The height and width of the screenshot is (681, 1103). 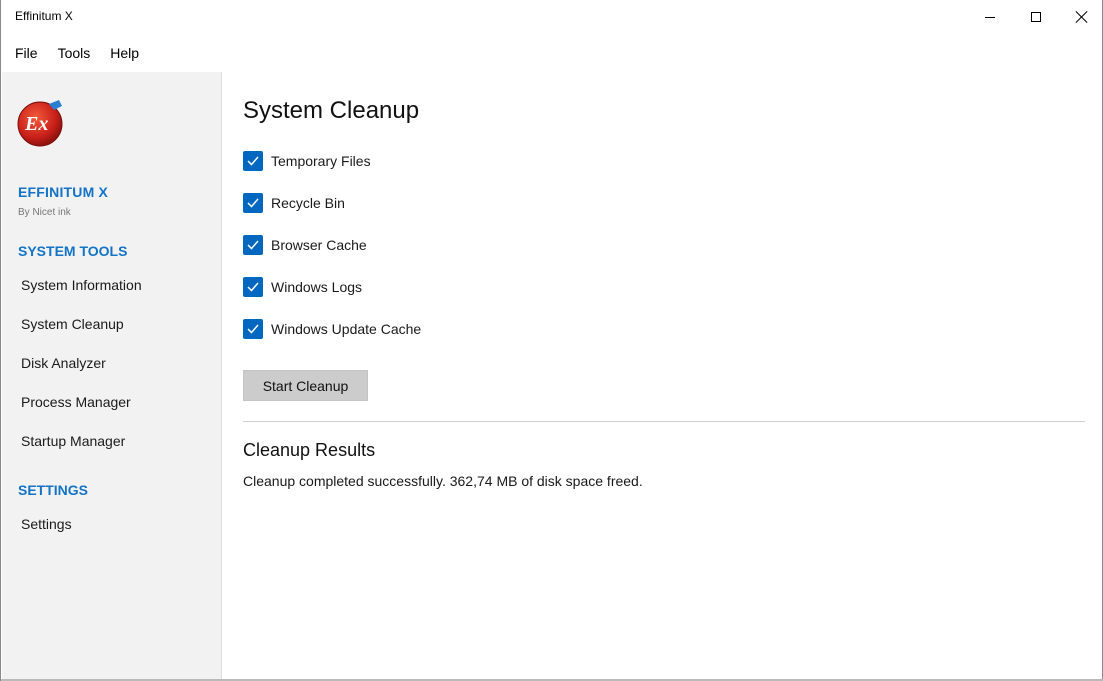 What do you see at coordinates (664, 421) in the screenshot?
I see `divider` at bounding box center [664, 421].